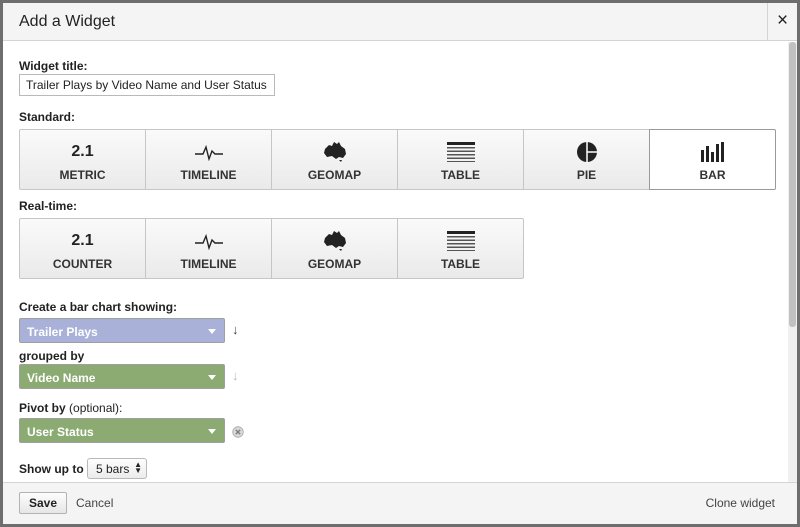 The width and height of the screenshot is (800, 527). I want to click on bars-count-value: 5 bars, so click(113, 469).